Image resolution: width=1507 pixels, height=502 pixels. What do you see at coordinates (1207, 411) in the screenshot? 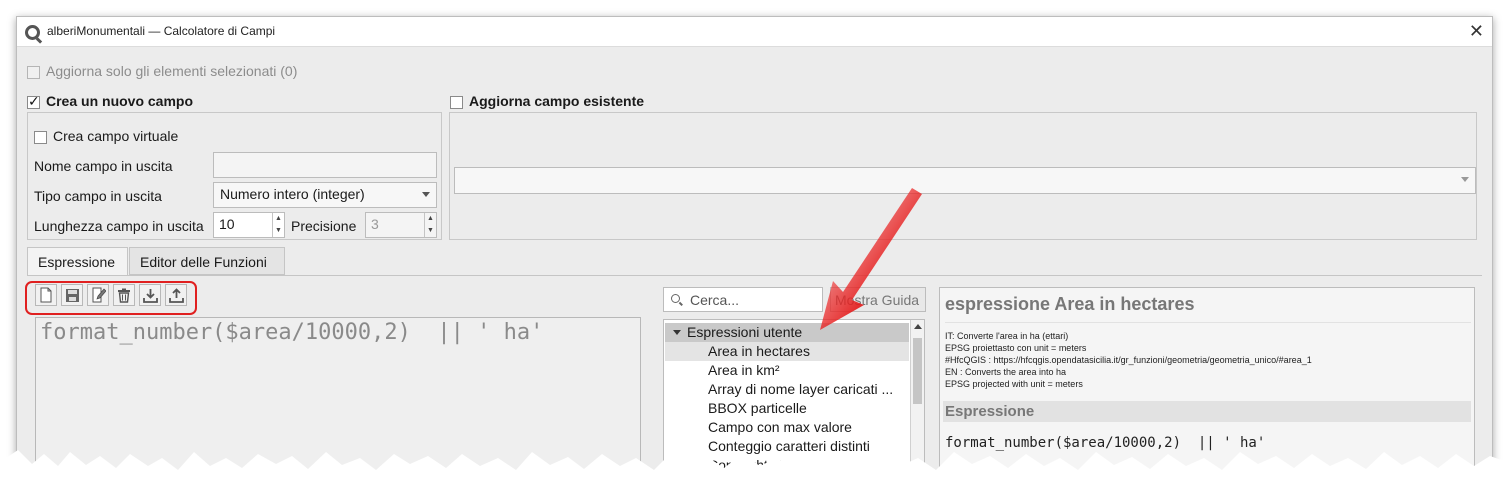
I see `help-section-header: Espressione` at bounding box center [1207, 411].